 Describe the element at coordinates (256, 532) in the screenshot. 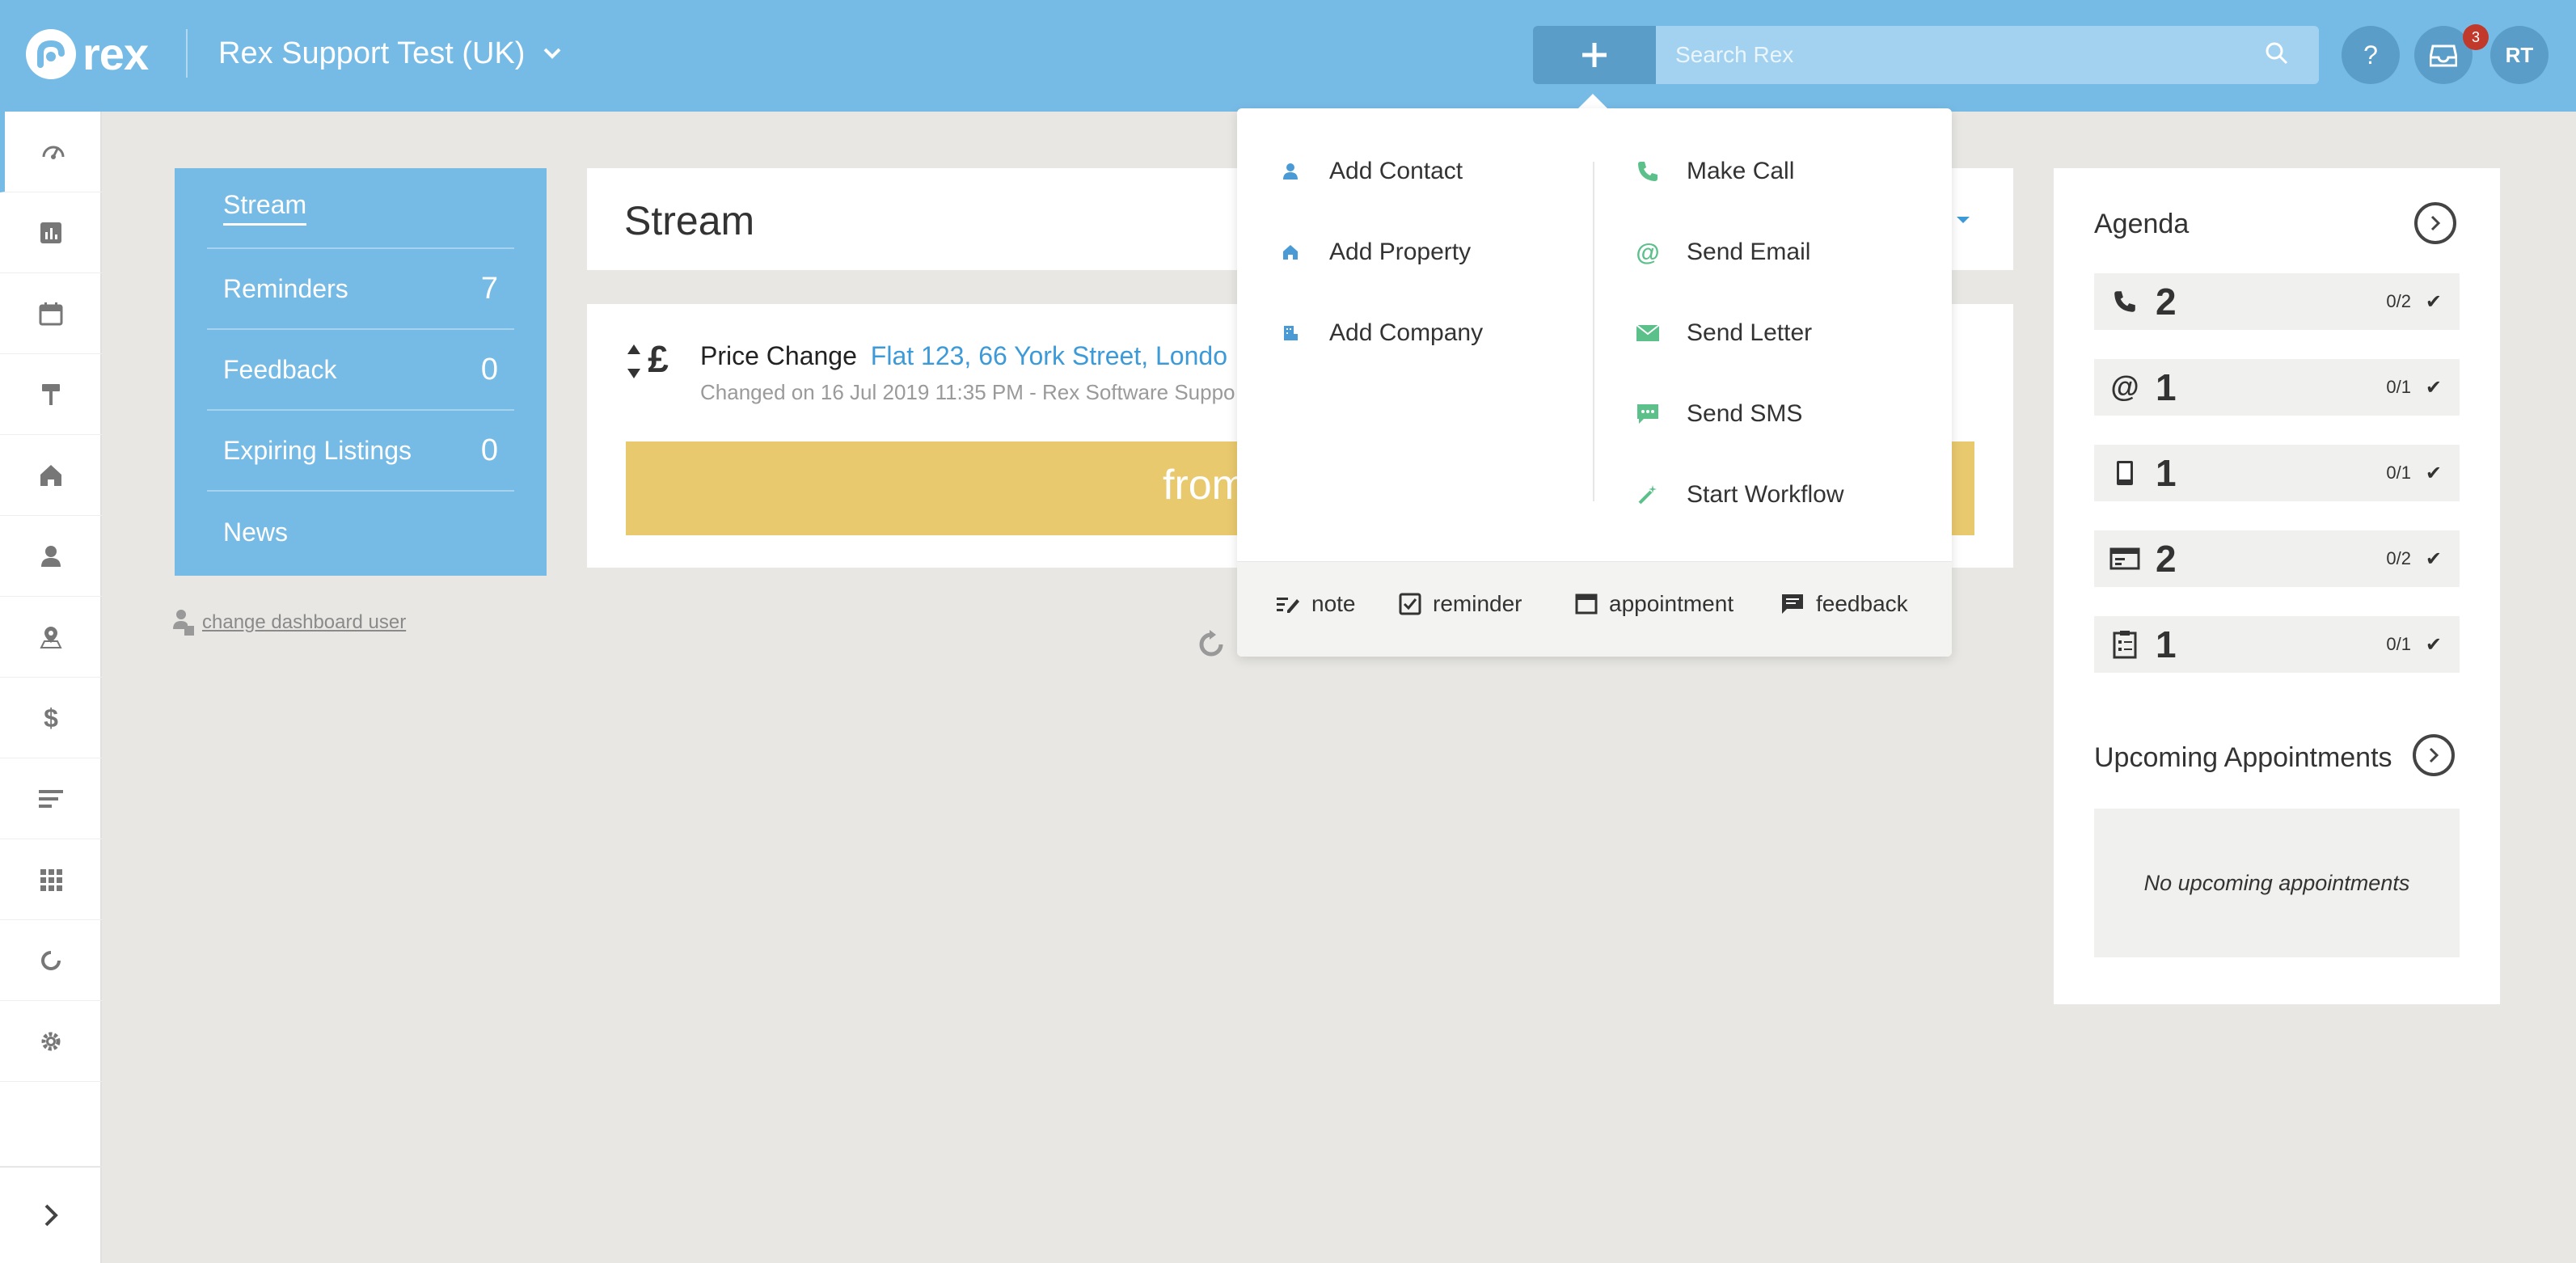

I see `nav-item-label: News` at that location.